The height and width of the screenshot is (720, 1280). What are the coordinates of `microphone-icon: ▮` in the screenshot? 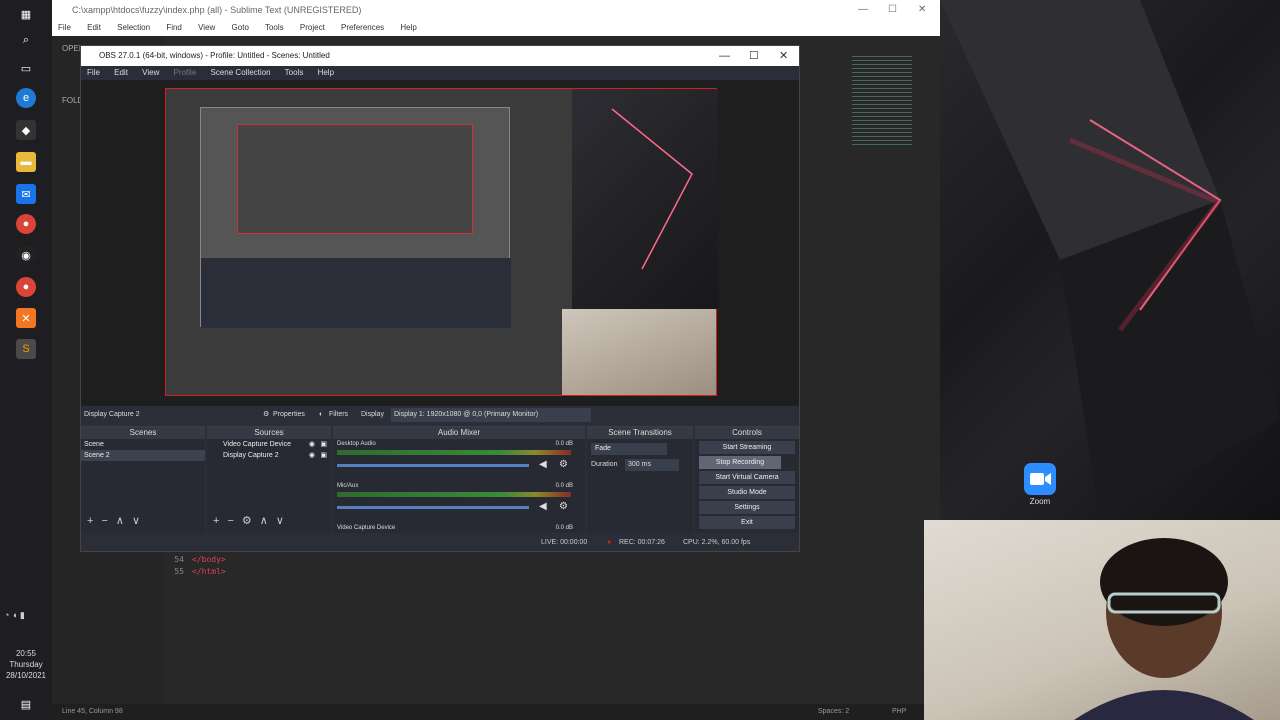 It's located at (22, 615).